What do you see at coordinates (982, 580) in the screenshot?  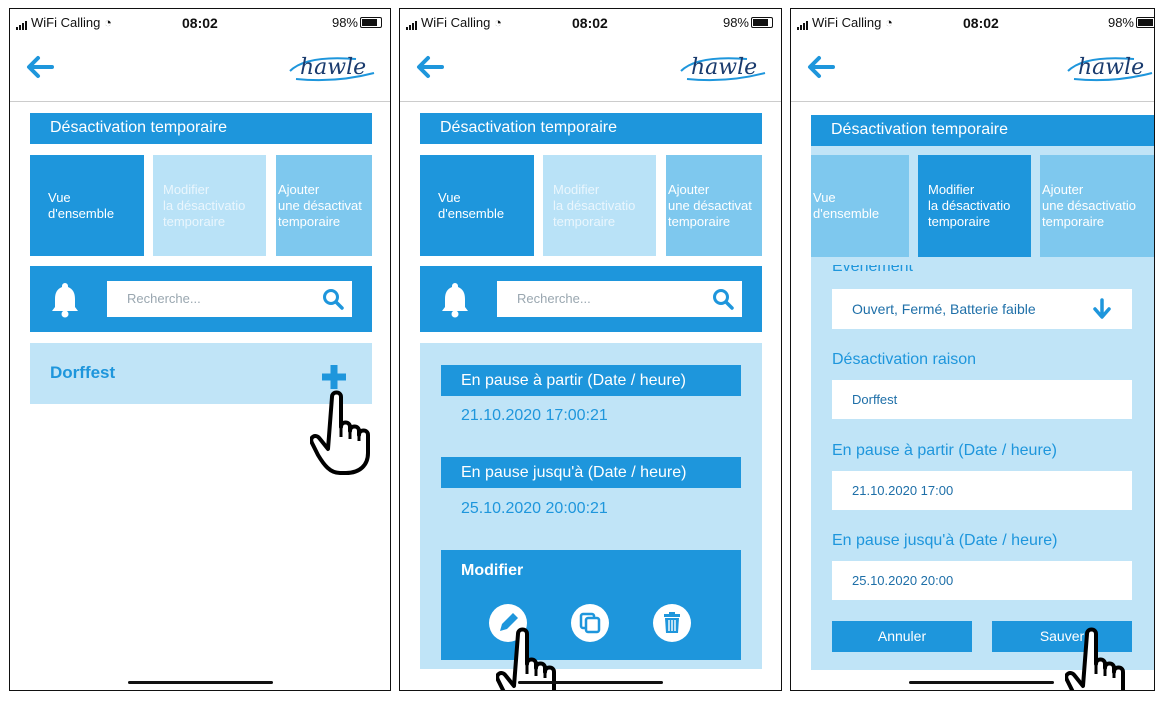 I see `until-field: 25.10.2020 20:00` at bounding box center [982, 580].